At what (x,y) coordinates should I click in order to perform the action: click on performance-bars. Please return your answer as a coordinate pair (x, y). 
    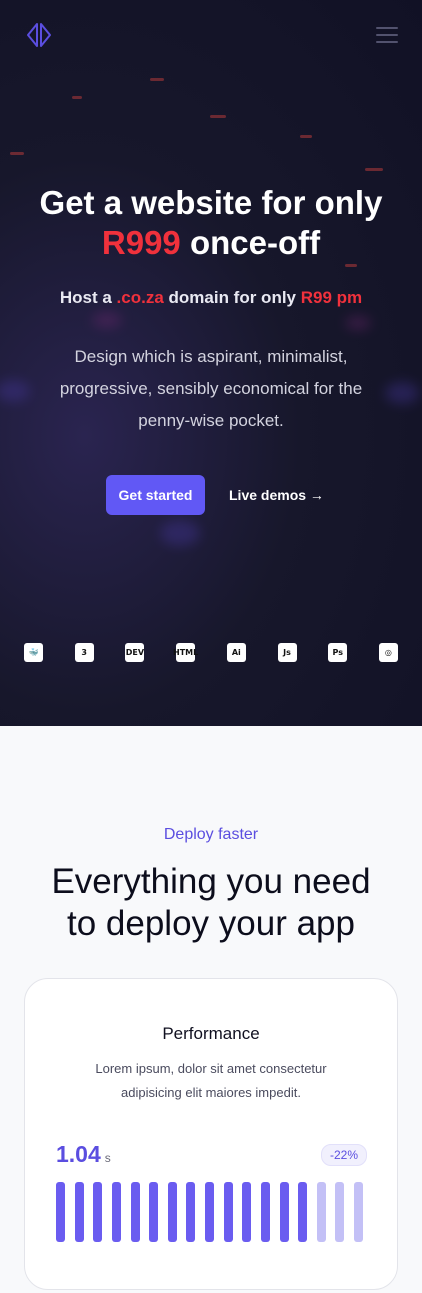
    Looking at the image, I should click on (209, 1212).